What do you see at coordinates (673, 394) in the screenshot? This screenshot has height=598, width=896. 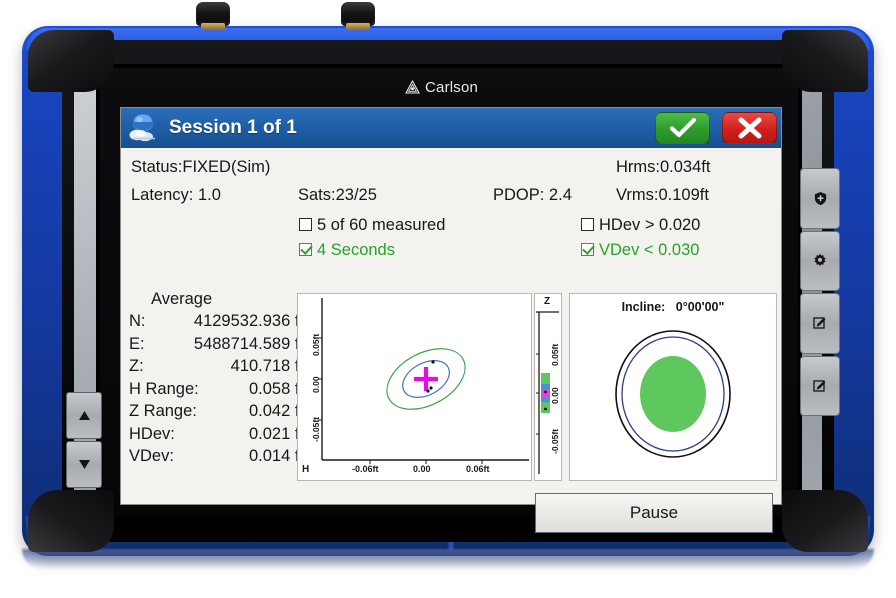 I see `bubble-level-icon` at bounding box center [673, 394].